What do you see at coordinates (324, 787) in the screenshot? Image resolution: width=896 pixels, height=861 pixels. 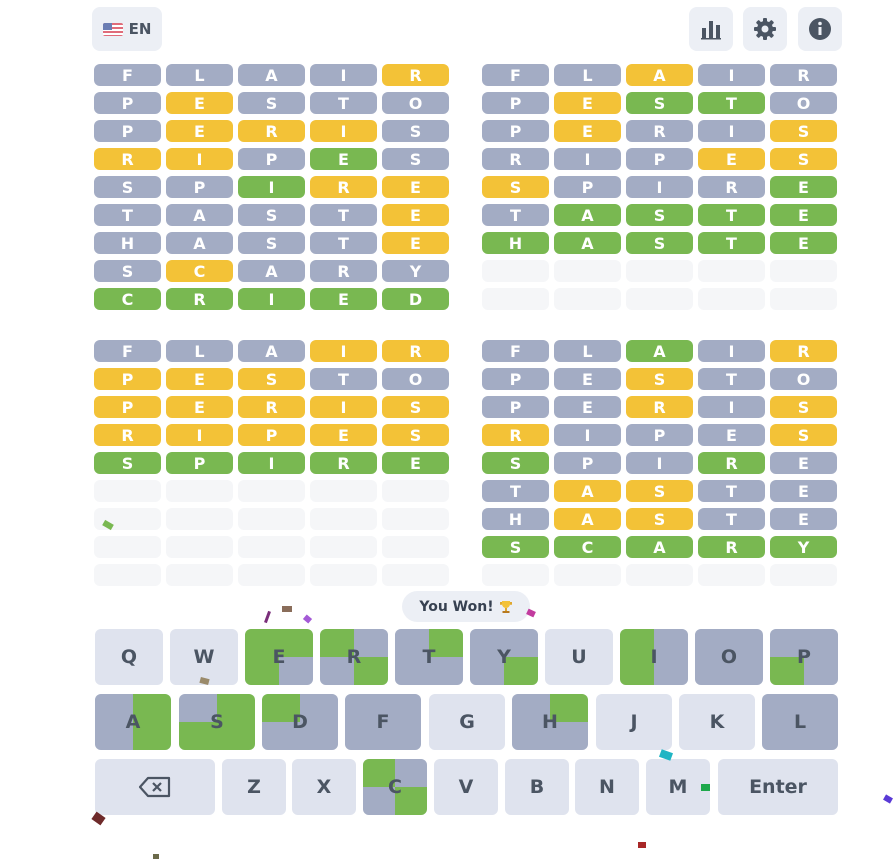 I see `key-x: X` at bounding box center [324, 787].